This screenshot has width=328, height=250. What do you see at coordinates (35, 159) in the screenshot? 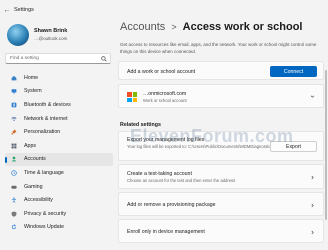
I see `sidebar-item-label: Accounts` at bounding box center [35, 159].